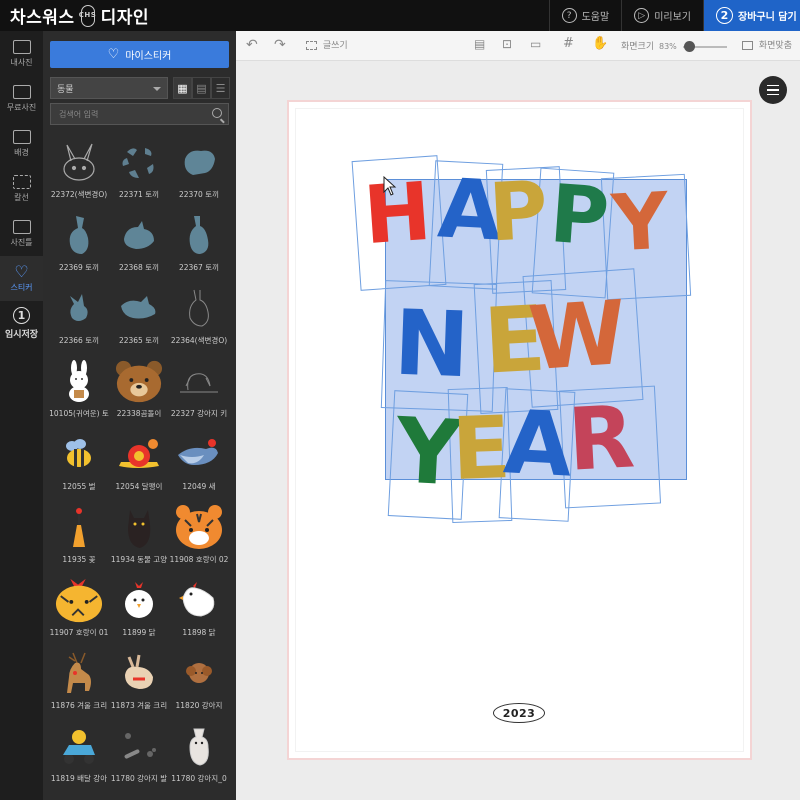 This screenshot has width=800, height=800. What do you see at coordinates (479, 44) in the screenshot?
I see `document-icon: ▤` at bounding box center [479, 44].